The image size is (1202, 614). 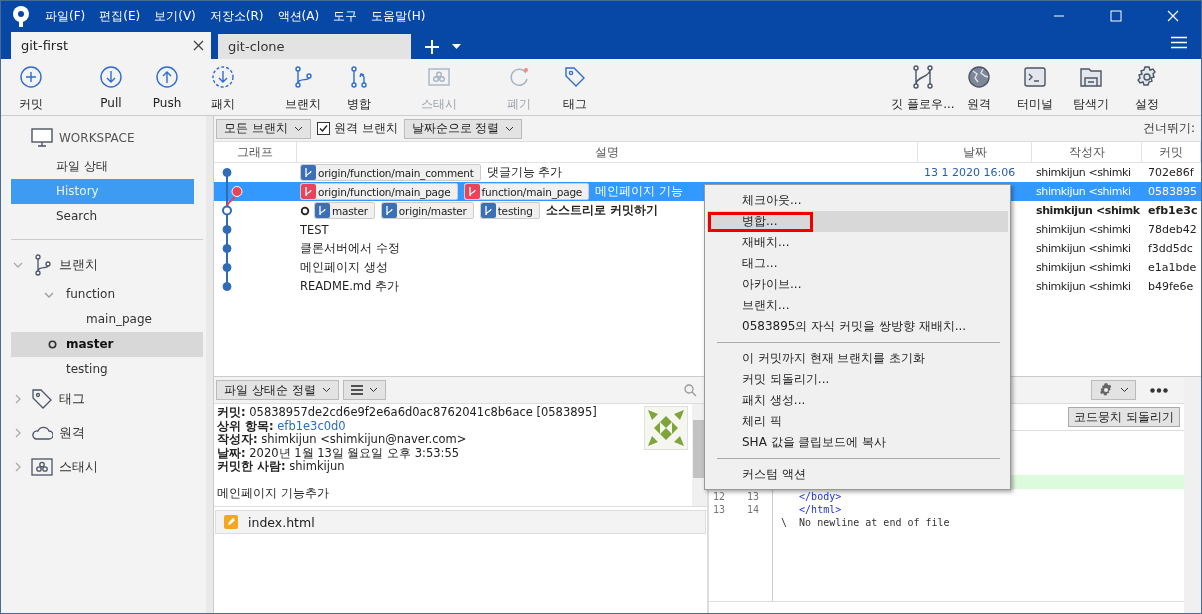 I want to click on list-icon, so click(x=356, y=390).